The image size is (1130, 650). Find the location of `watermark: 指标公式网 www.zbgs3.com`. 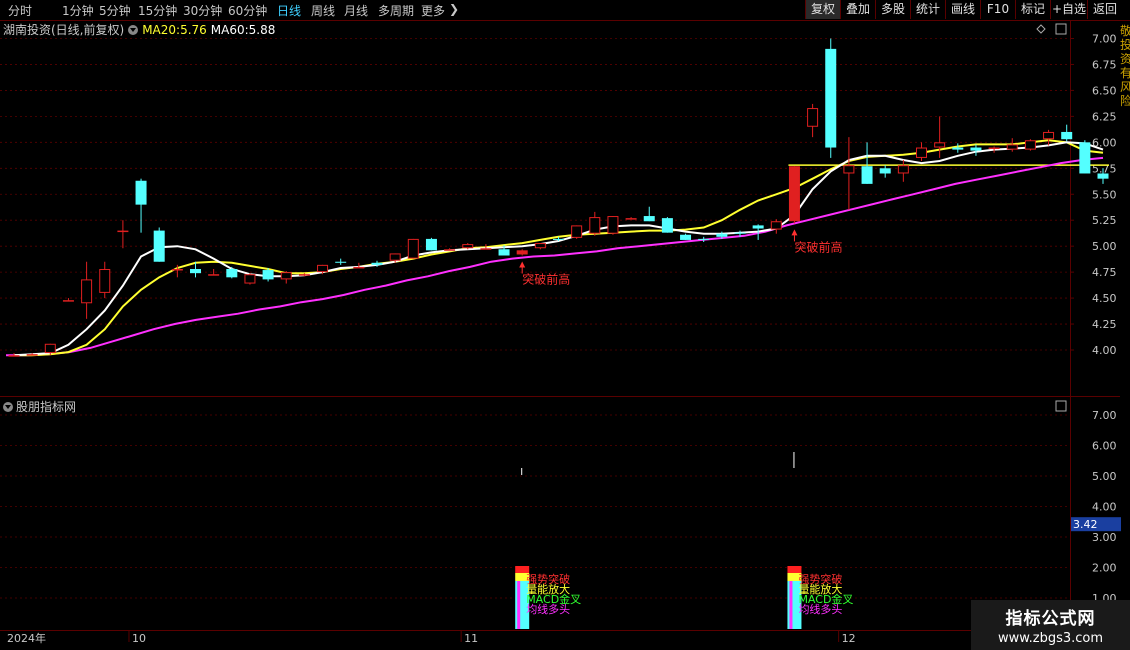

watermark: 指标公式网 www.zbgs3.com is located at coordinates (1050, 625).